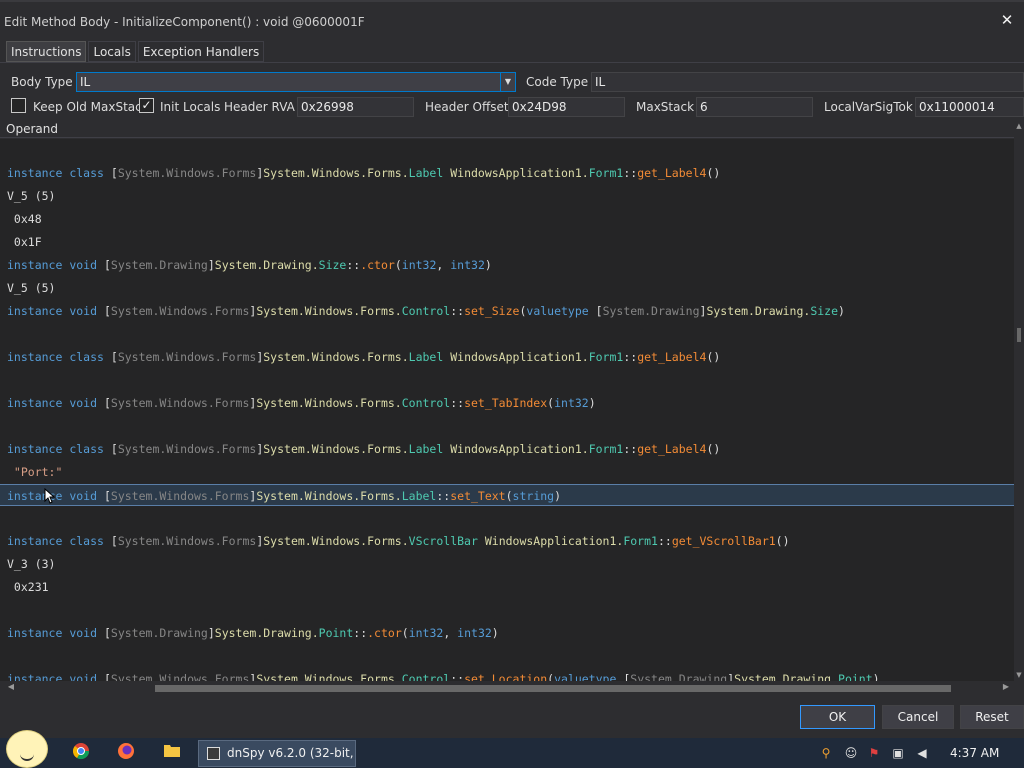 The width and height of the screenshot is (1024, 768). What do you see at coordinates (296, 82) in the screenshot?
I see `body-type-select: IL ▼` at bounding box center [296, 82].